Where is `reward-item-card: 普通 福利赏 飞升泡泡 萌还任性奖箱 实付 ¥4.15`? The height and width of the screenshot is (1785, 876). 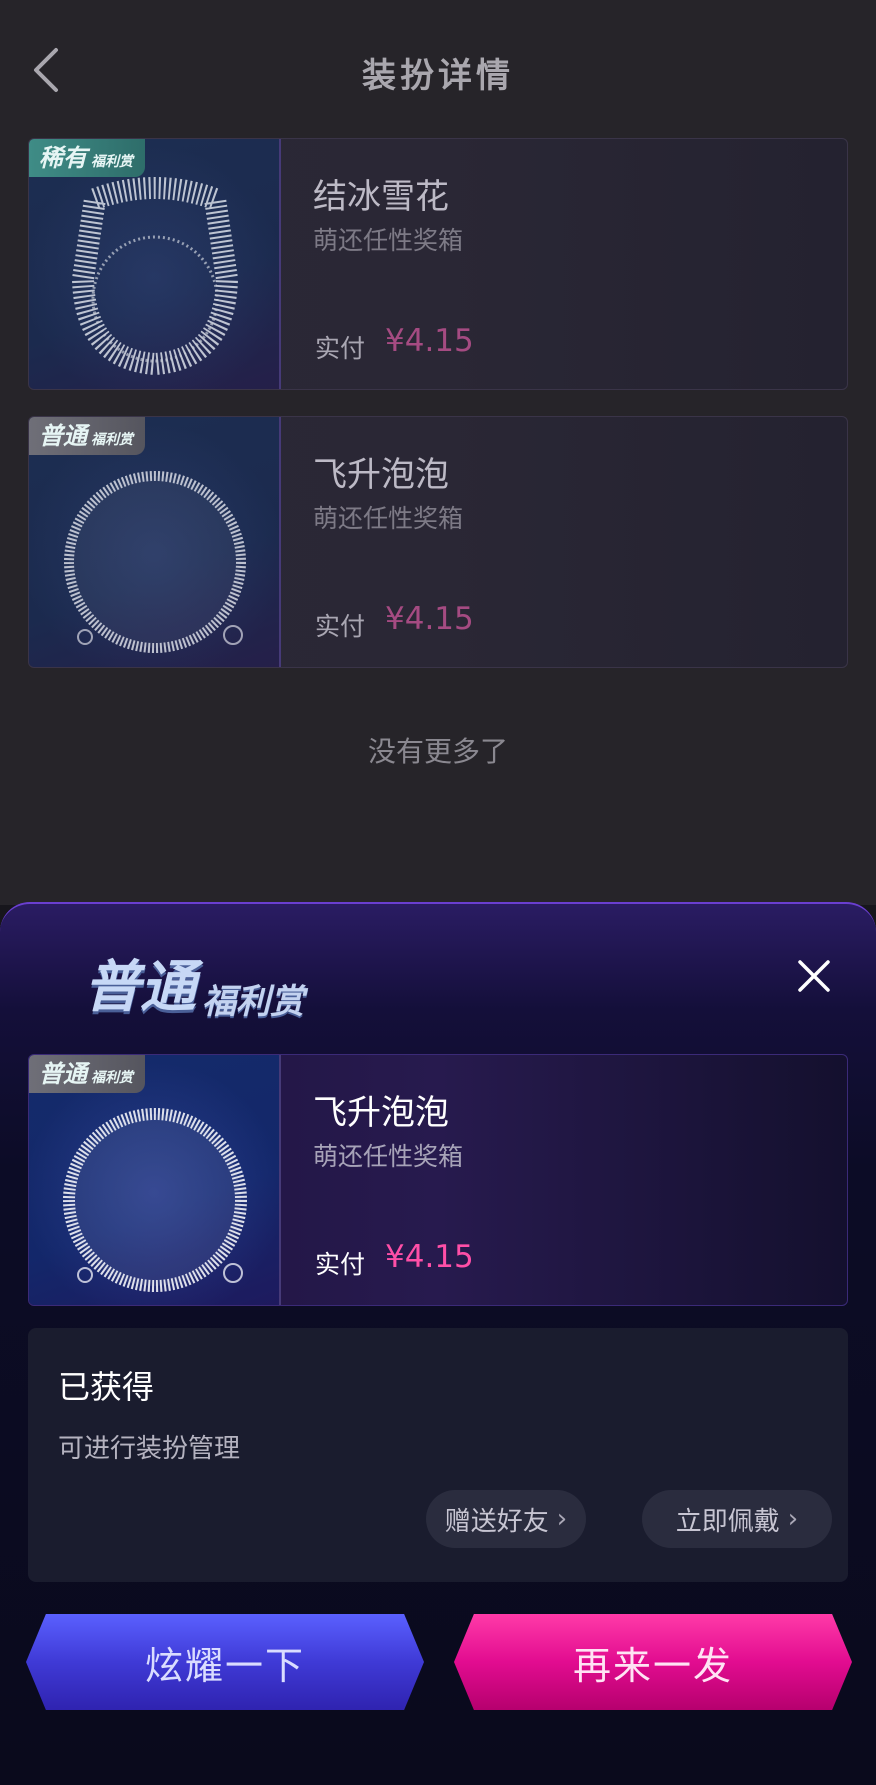 reward-item-card: 普通 福利赏 飞升泡泡 萌还任性奖箱 实付 ¥4.15 is located at coordinates (438, 1180).